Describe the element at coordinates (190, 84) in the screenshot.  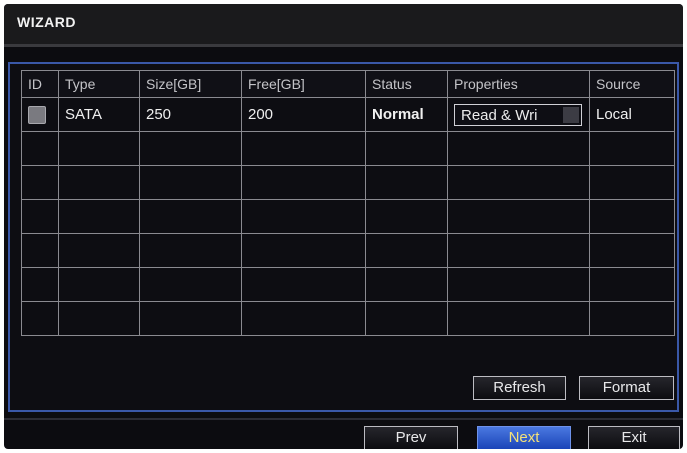
I see `column-header-size: Size[GB]` at that location.